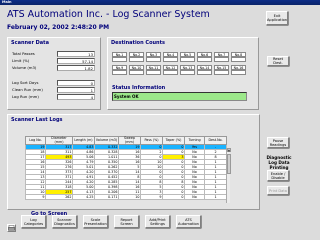 This screenshot has height=240, width=320. Describe the element at coordinates (277, 18) in the screenshot. I see `exit-application-button: Exit Application` at that location.